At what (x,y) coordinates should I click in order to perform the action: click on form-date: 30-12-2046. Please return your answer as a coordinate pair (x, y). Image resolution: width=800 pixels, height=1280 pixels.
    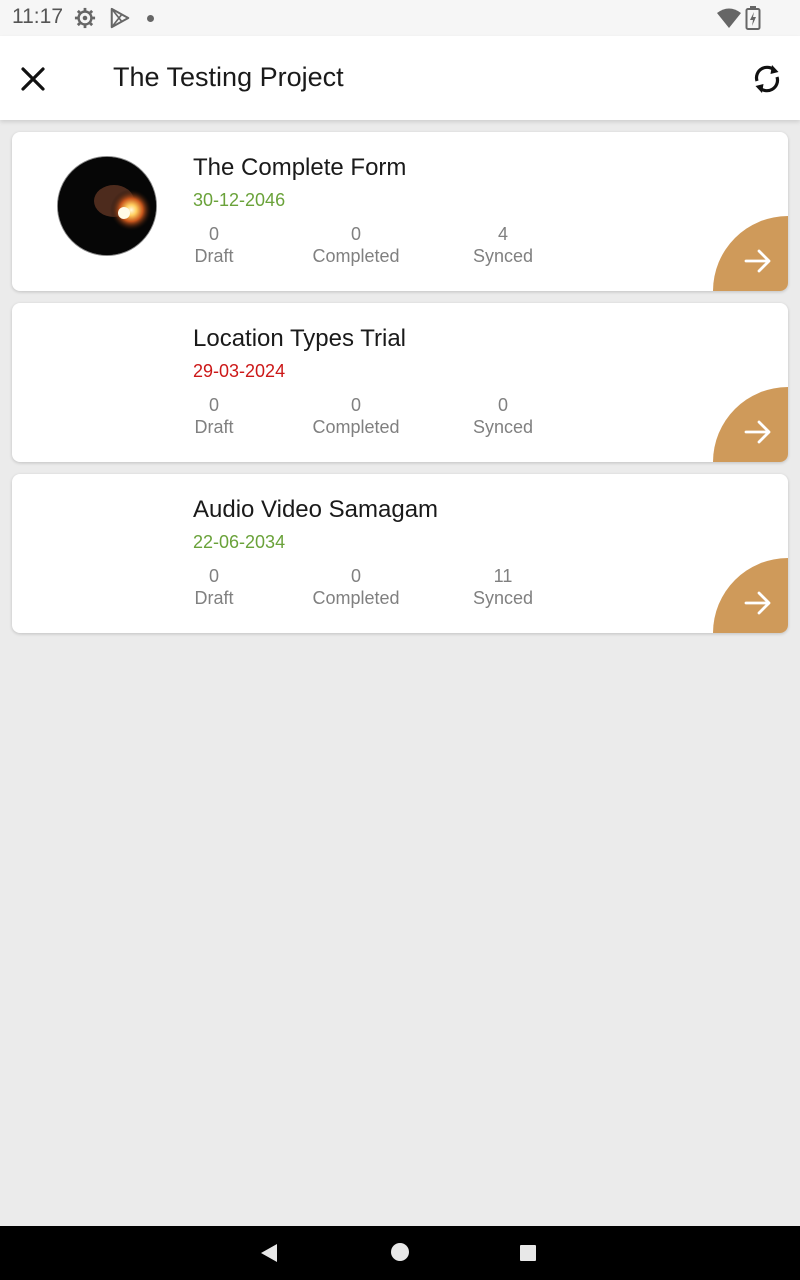
    Looking at the image, I should click on (239, 200).